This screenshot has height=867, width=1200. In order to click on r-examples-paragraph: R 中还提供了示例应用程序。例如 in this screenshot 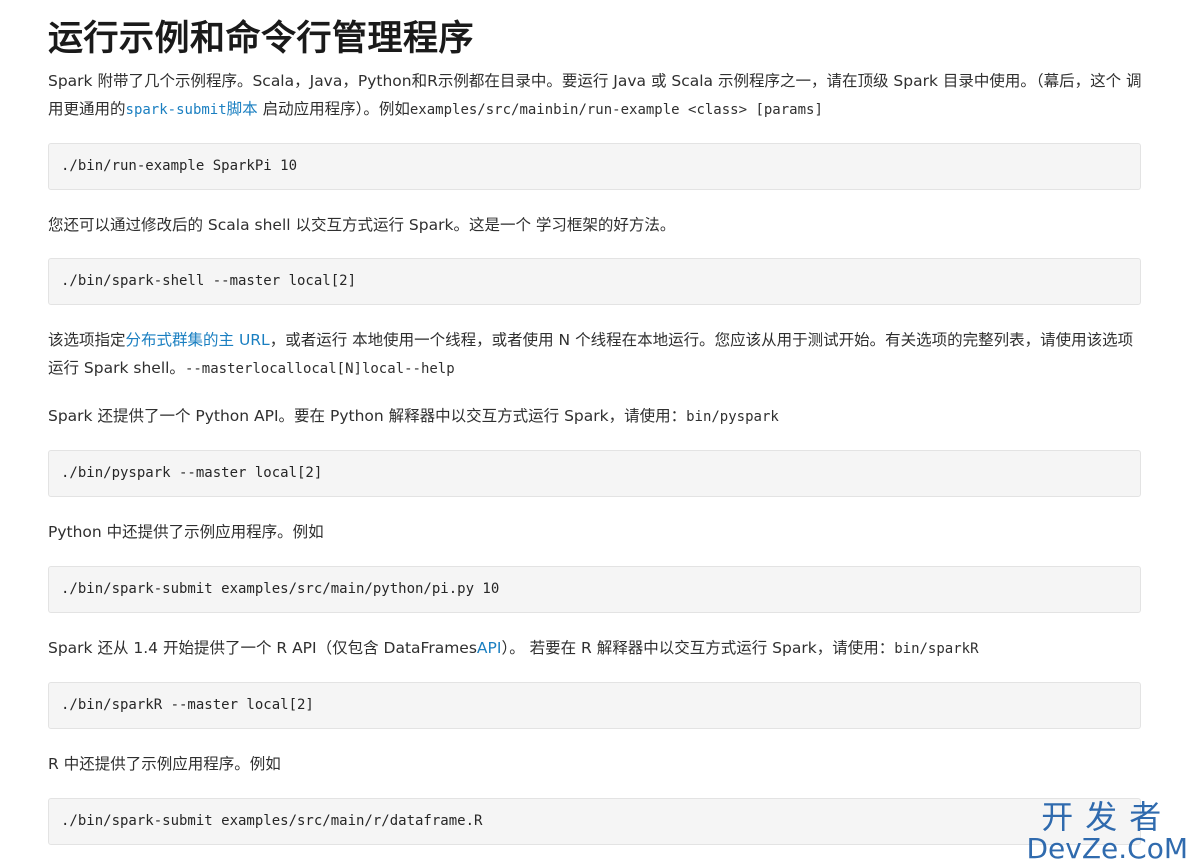, I will do `click(164, 764)`.